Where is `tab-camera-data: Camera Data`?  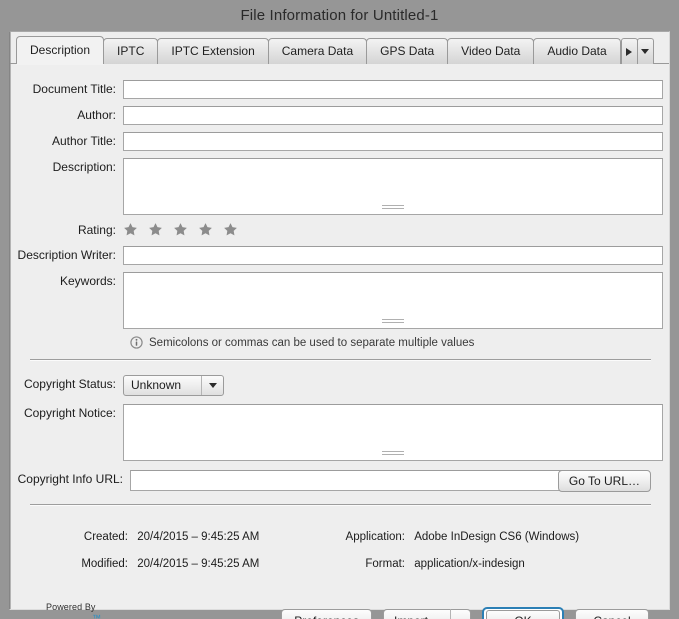
tab-camera-data: Camera Data is located at coordinates (317, 51).